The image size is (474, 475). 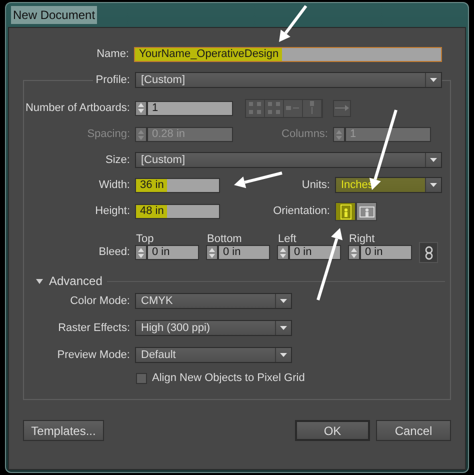 I want to click on dropdown: Default, so click(x=213, y=355).